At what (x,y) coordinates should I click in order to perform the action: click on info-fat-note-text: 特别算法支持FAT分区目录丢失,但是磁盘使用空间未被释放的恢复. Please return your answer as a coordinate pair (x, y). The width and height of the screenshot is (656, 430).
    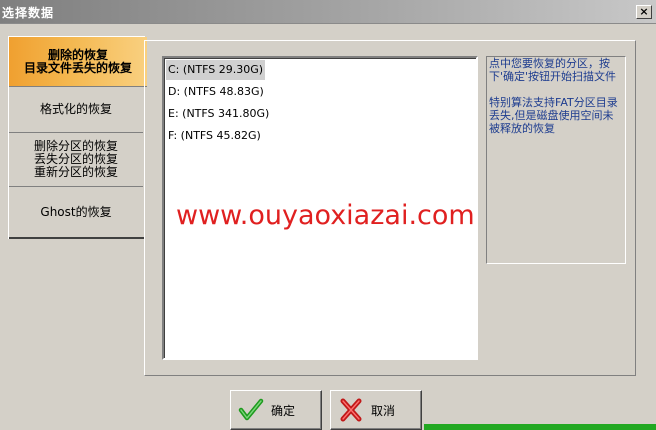
    Looking at the image, I should click on (553, 115).